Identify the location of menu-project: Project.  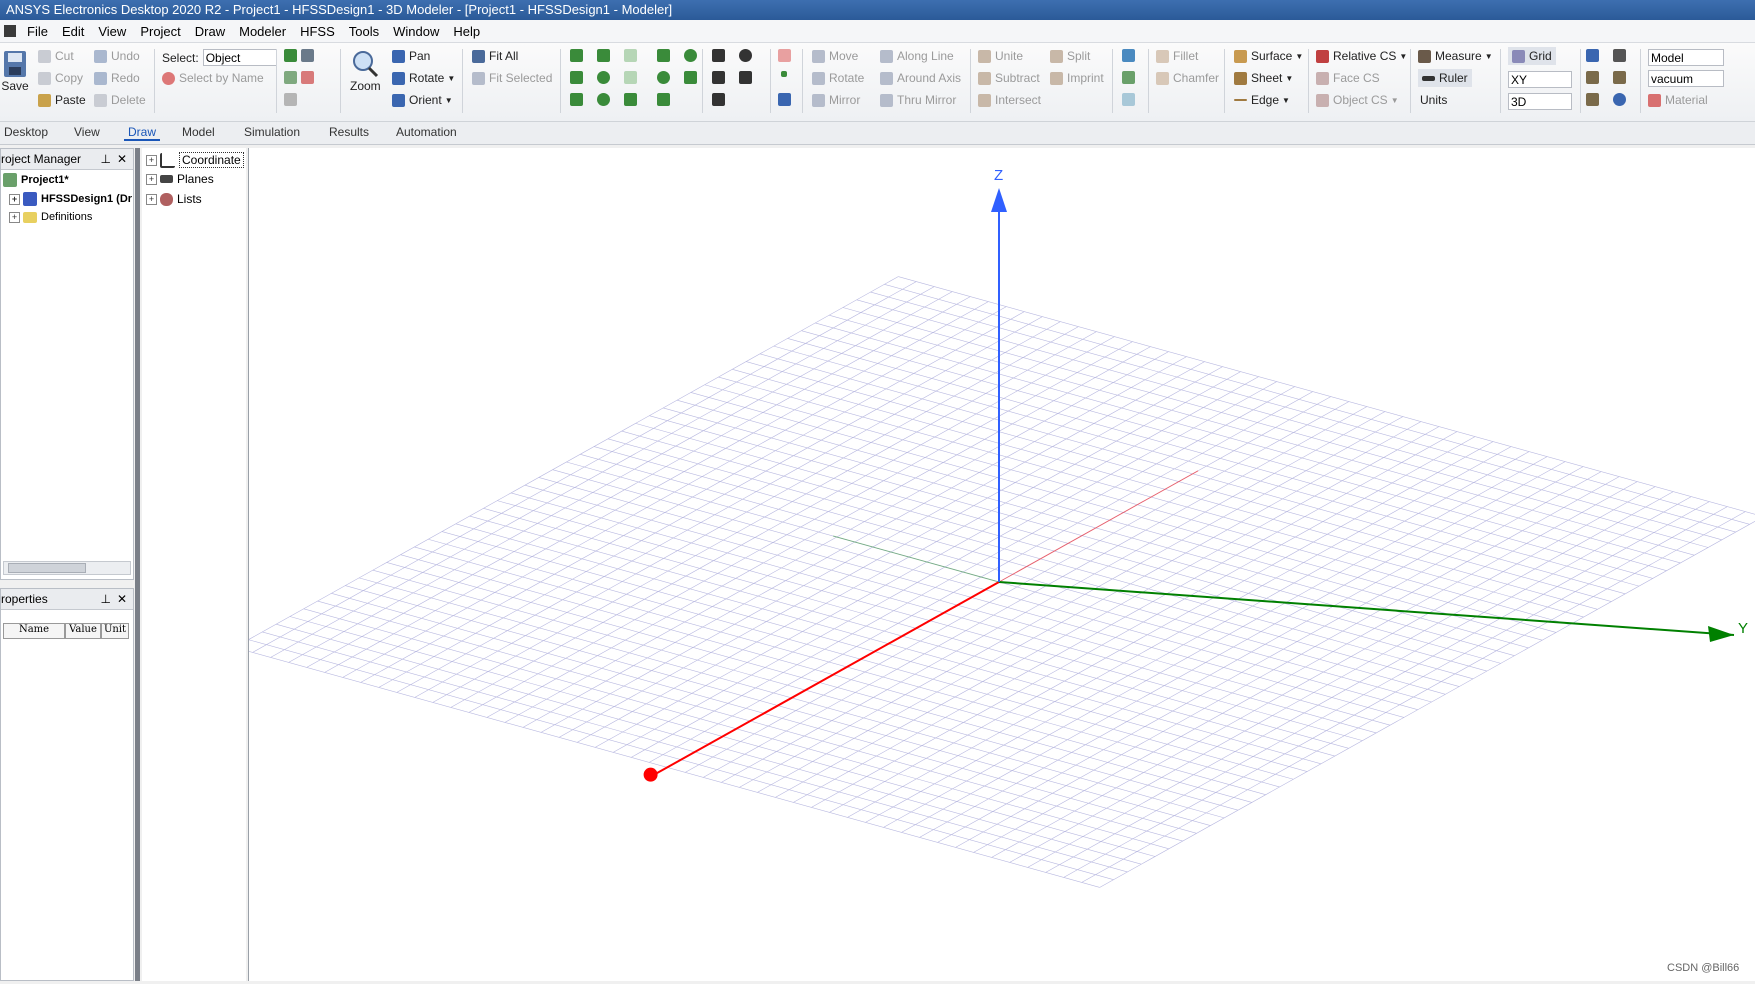
(160, 31).